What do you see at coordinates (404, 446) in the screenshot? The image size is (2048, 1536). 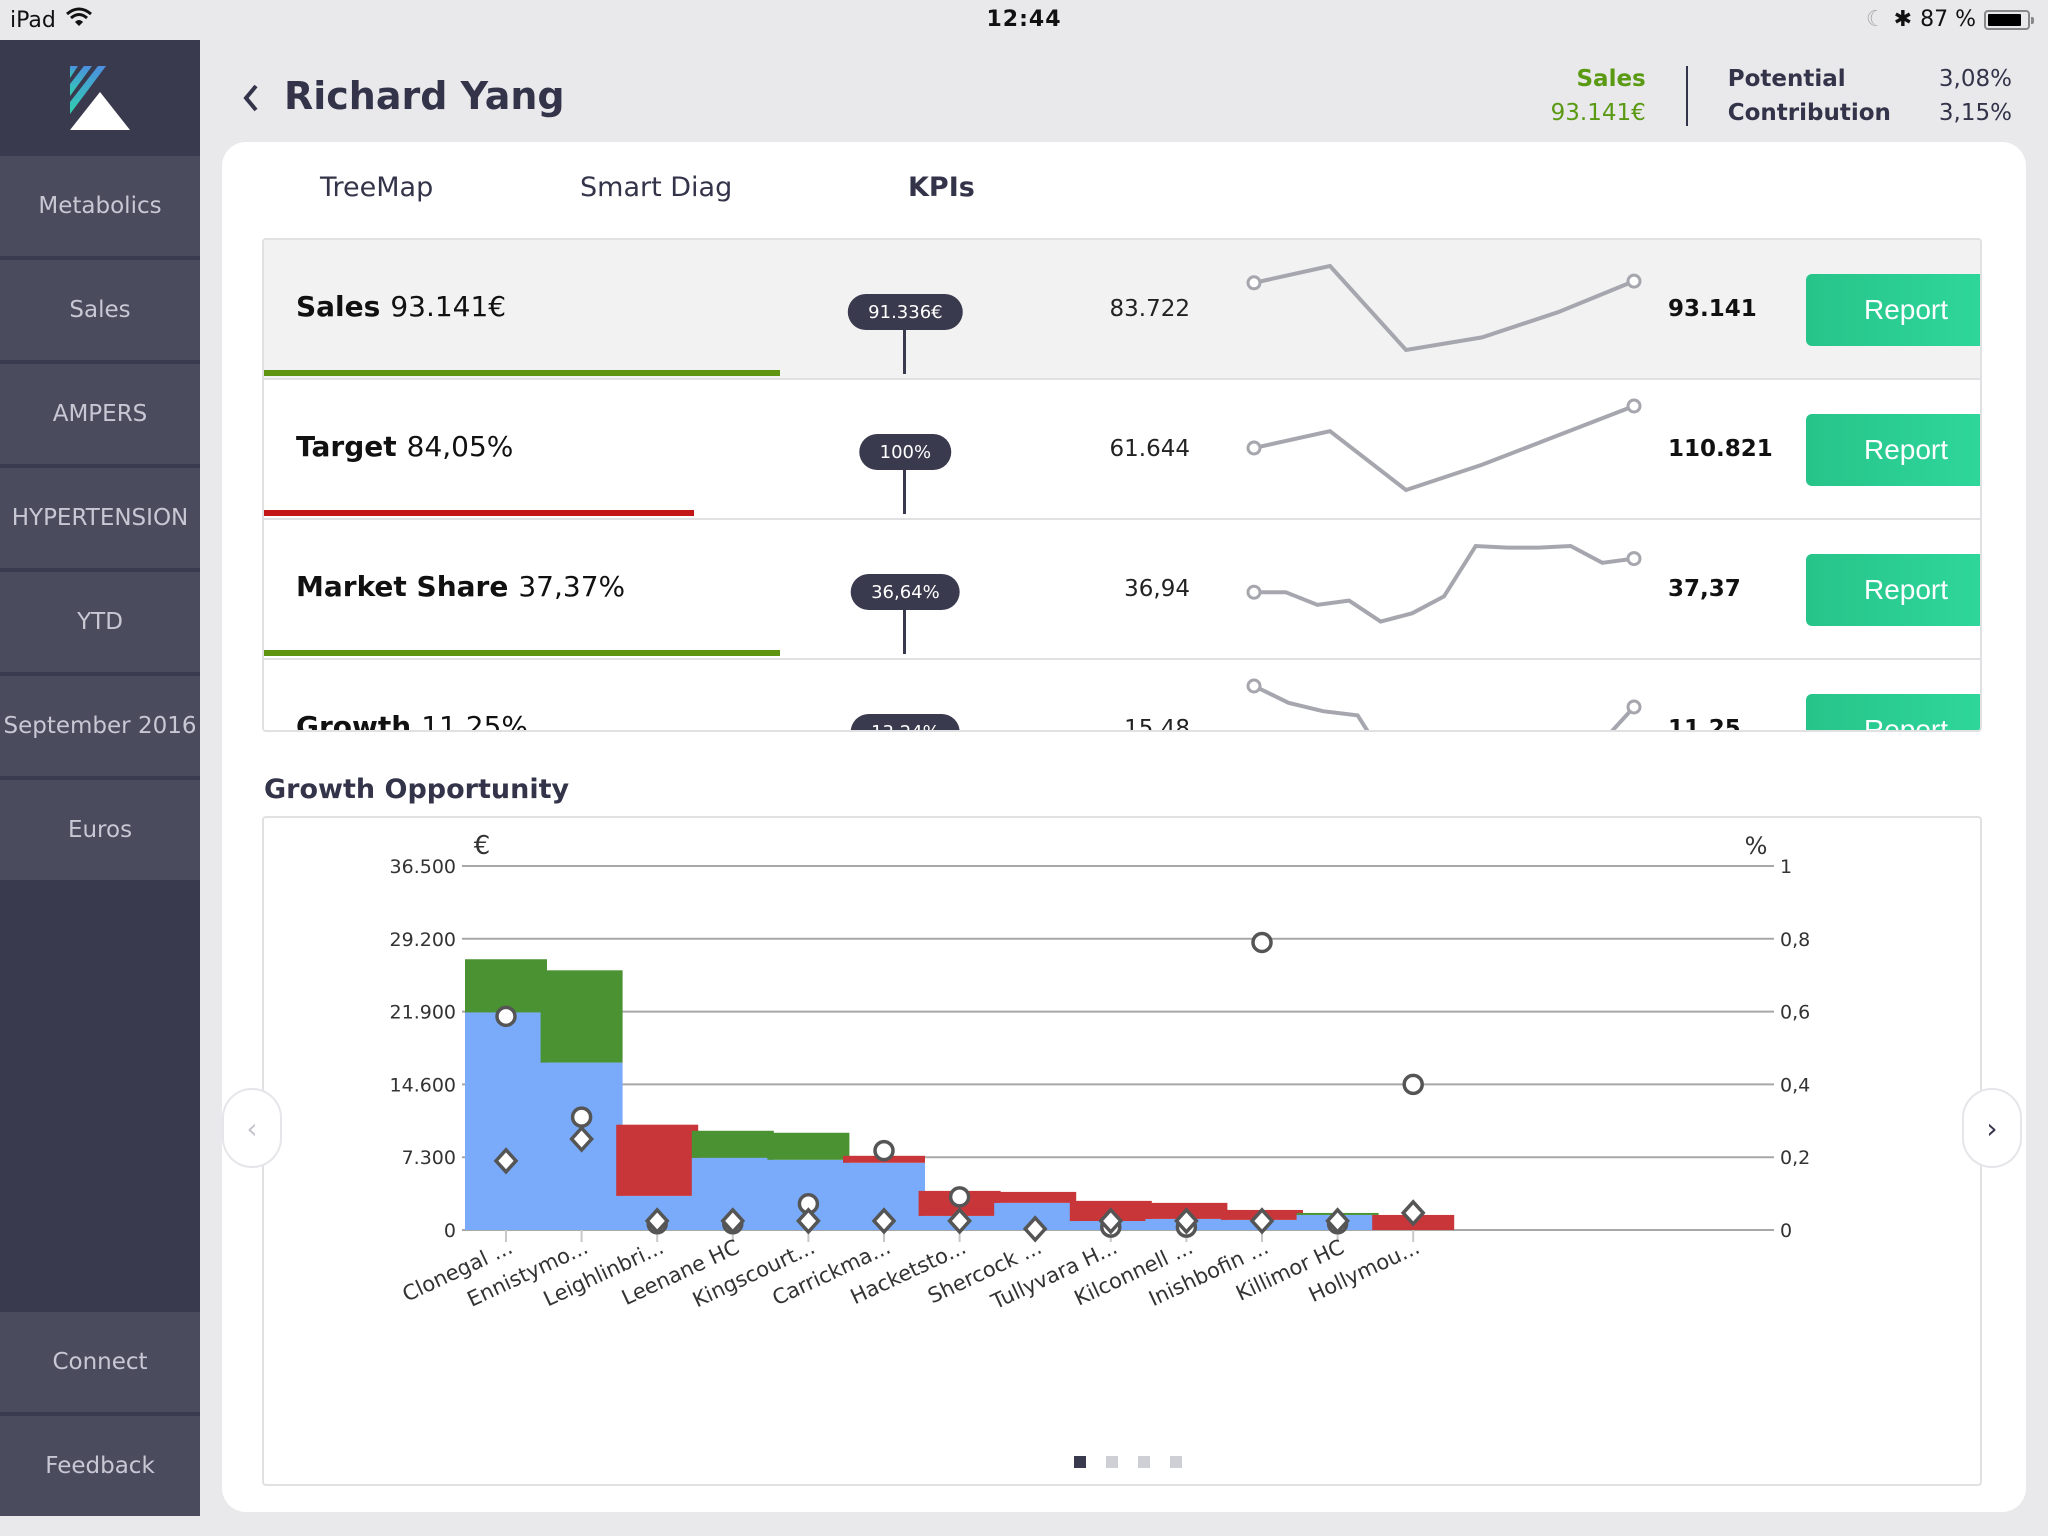 I see `kpi-label: Target 84,05%` at bounding box center [404, 446].